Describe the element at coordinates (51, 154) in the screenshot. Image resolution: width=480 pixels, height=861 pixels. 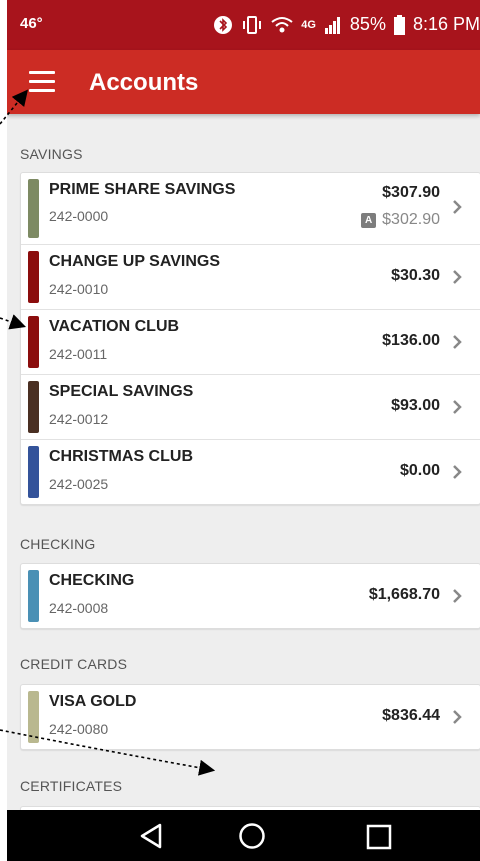
I see `section-header-savings: SAVINGS` at that location.